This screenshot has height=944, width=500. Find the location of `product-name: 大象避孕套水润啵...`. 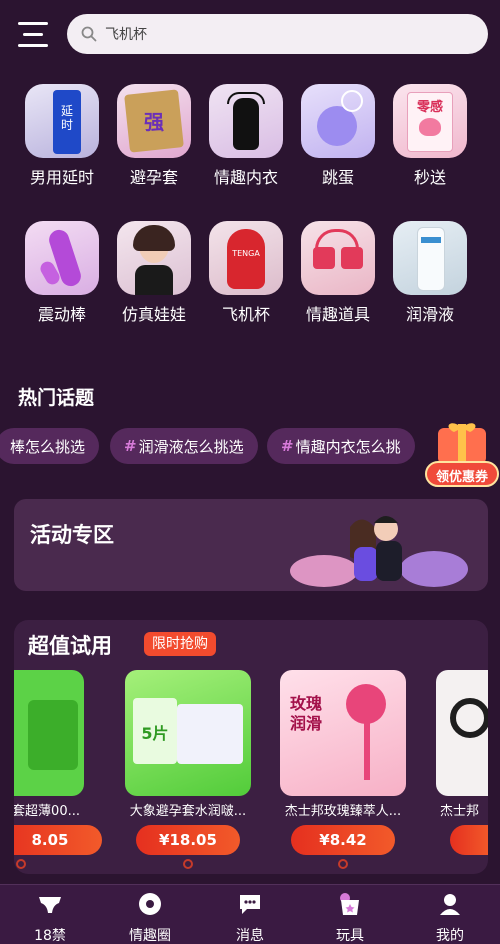

product-name: 大象避孕套水润啵... is located at coordinates (188, 811).